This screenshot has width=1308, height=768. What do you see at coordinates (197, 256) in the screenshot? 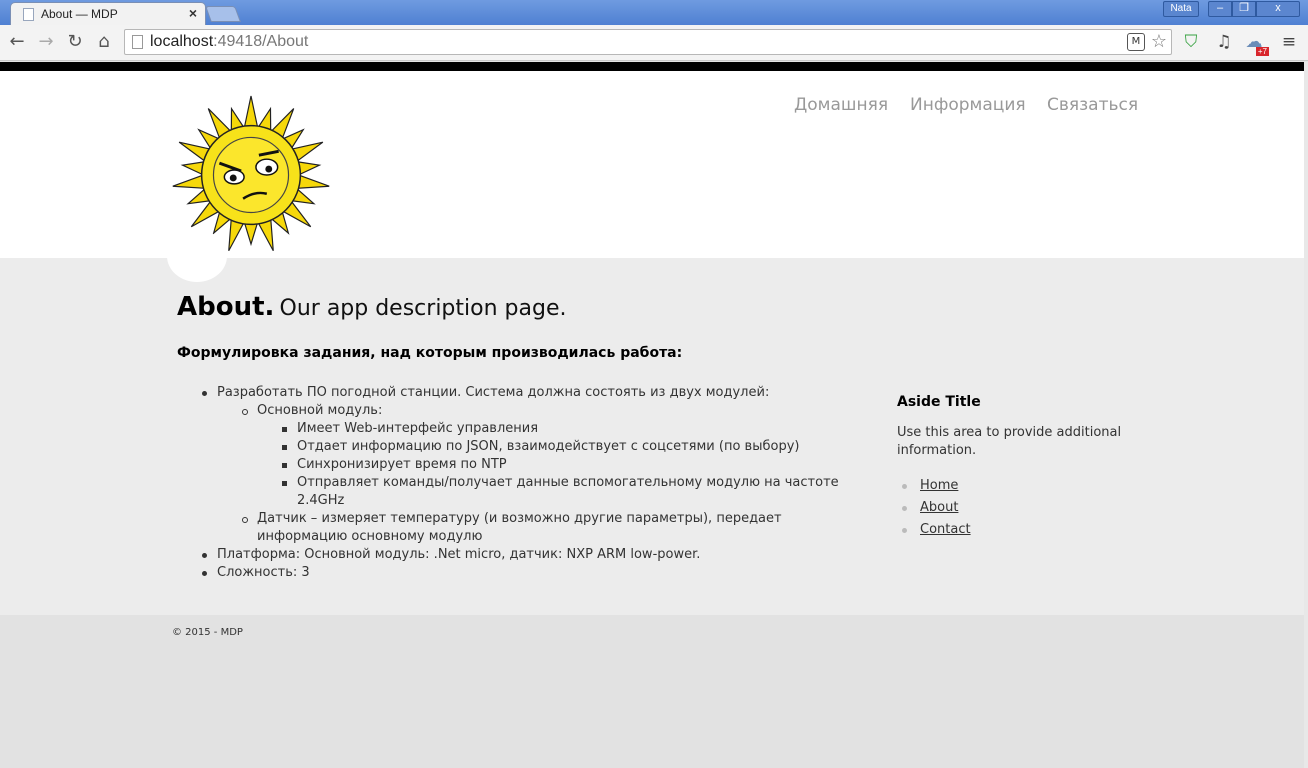
I see `logo-bubble` at bounding box center [197, 256].